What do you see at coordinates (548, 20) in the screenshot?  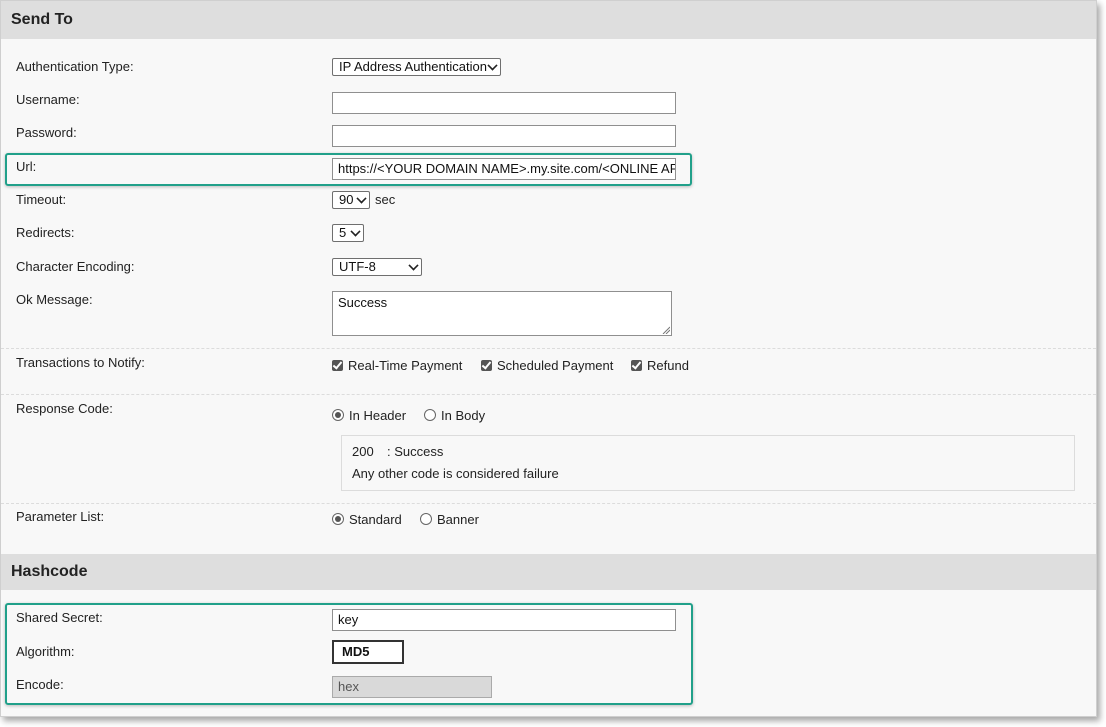 I see `send-to-header: Send To` at bounding box center [548, 20].